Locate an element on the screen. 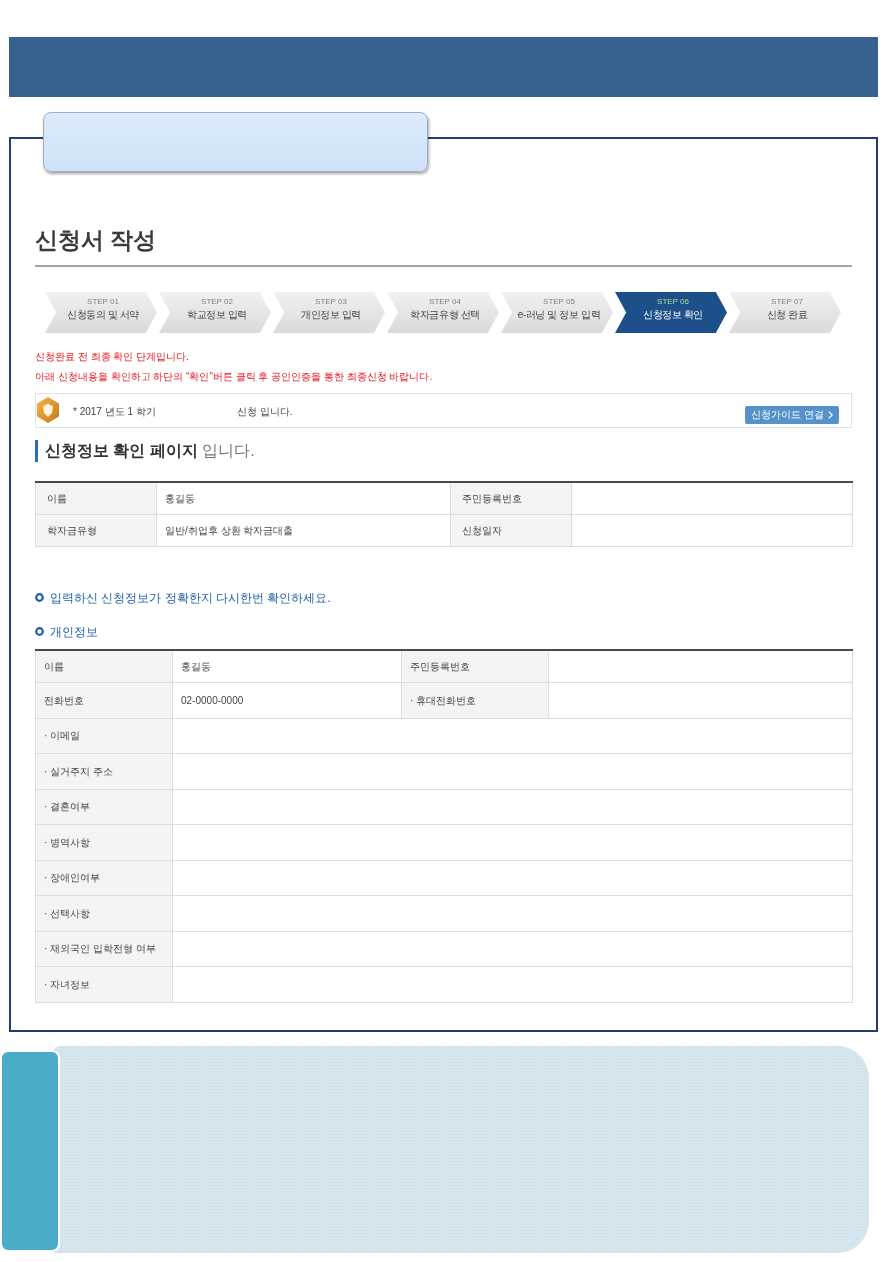 The image size is (893, 1262). label-cell: · 선택사항 is located at coordinates (104, 913).